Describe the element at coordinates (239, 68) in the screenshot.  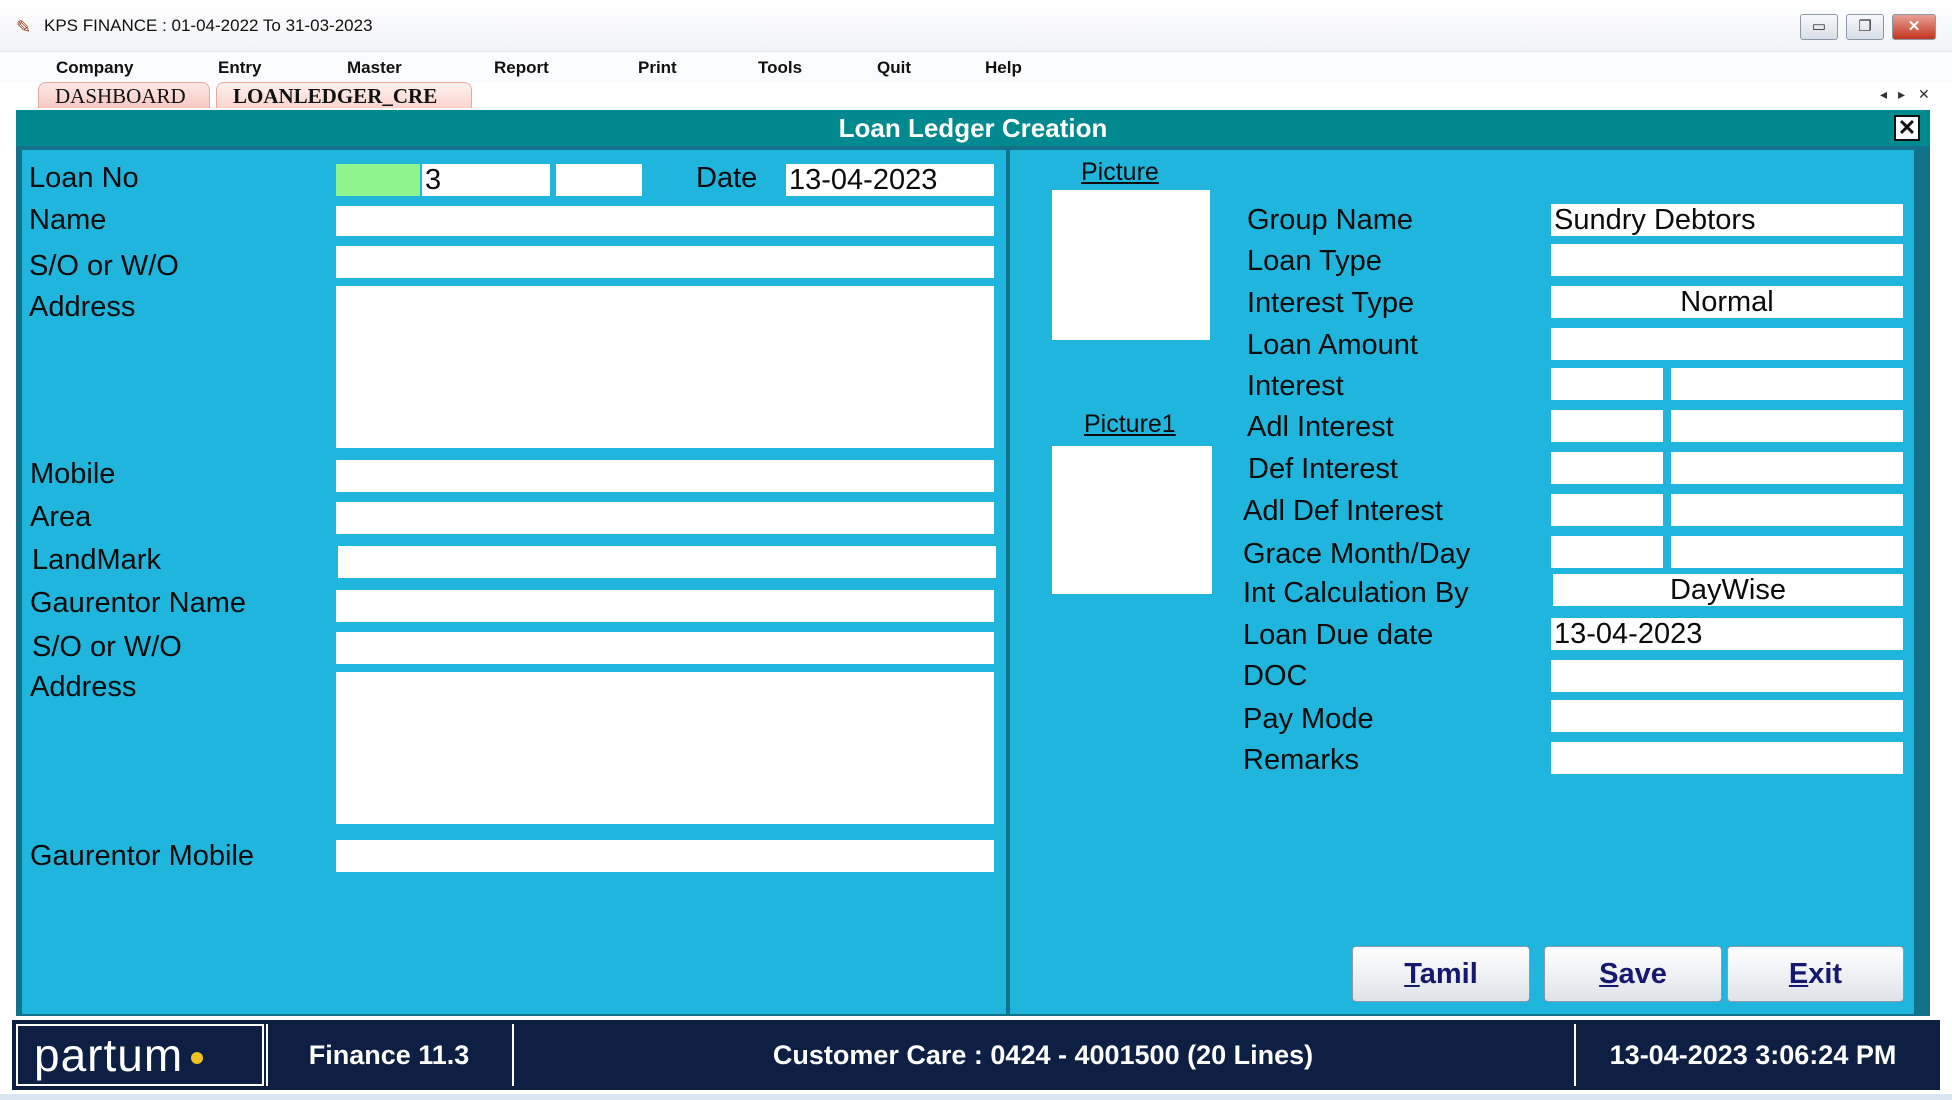
I see `menu-entry: Entry` at that location.